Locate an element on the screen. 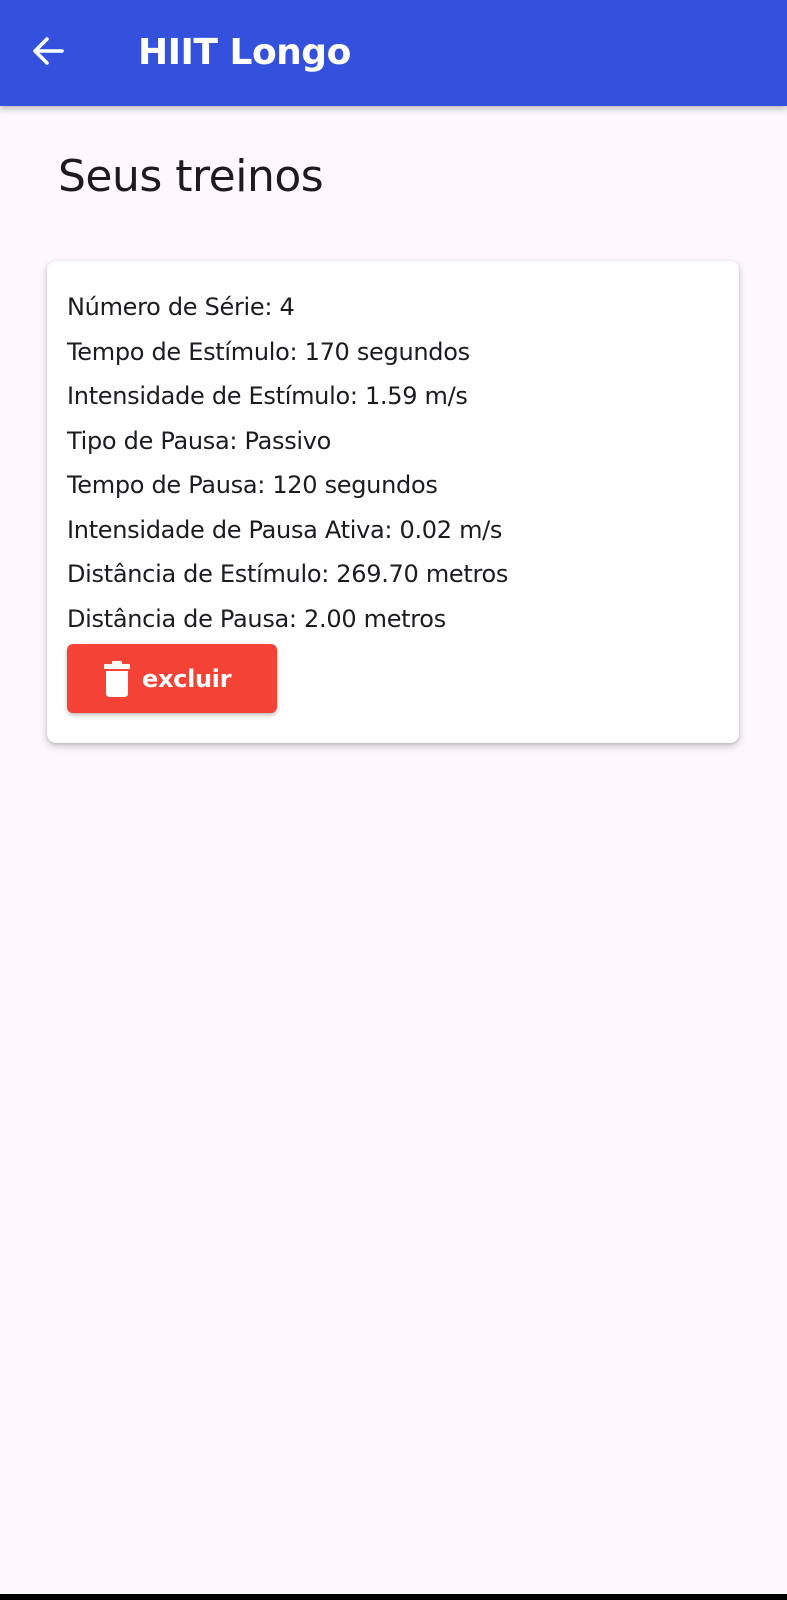 The image size is (787, 1600). series-number: Número de Série: 4 is located at coordinates (181, 307).